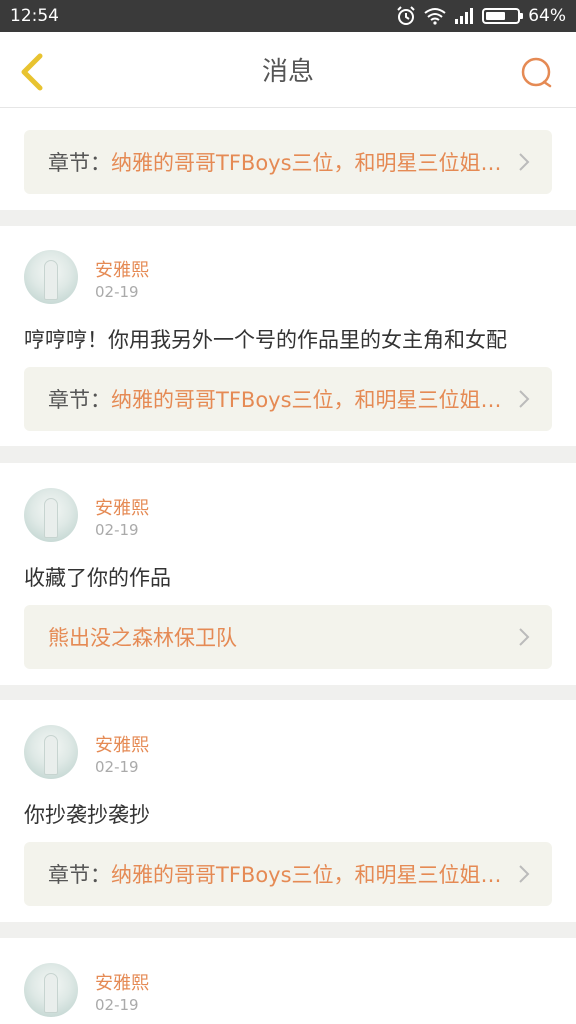 This screenshot has width=576, height=1024. I want to click on work-title: 熊出没之森林保卫队, so click(142, 638).